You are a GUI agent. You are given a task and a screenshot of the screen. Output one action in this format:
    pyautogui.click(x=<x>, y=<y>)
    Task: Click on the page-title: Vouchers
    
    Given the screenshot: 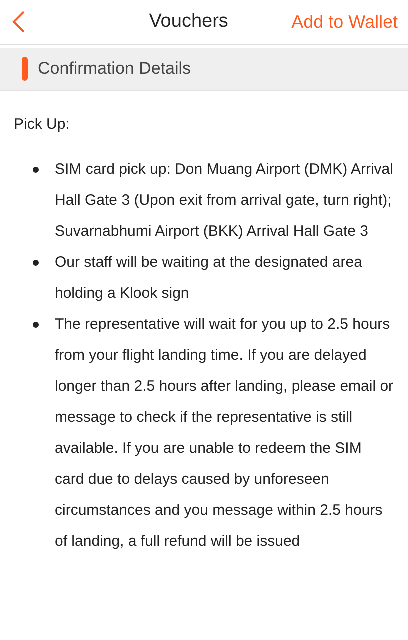 What is the action you would take?
    pyautogui.click(x=189, y=22)
    